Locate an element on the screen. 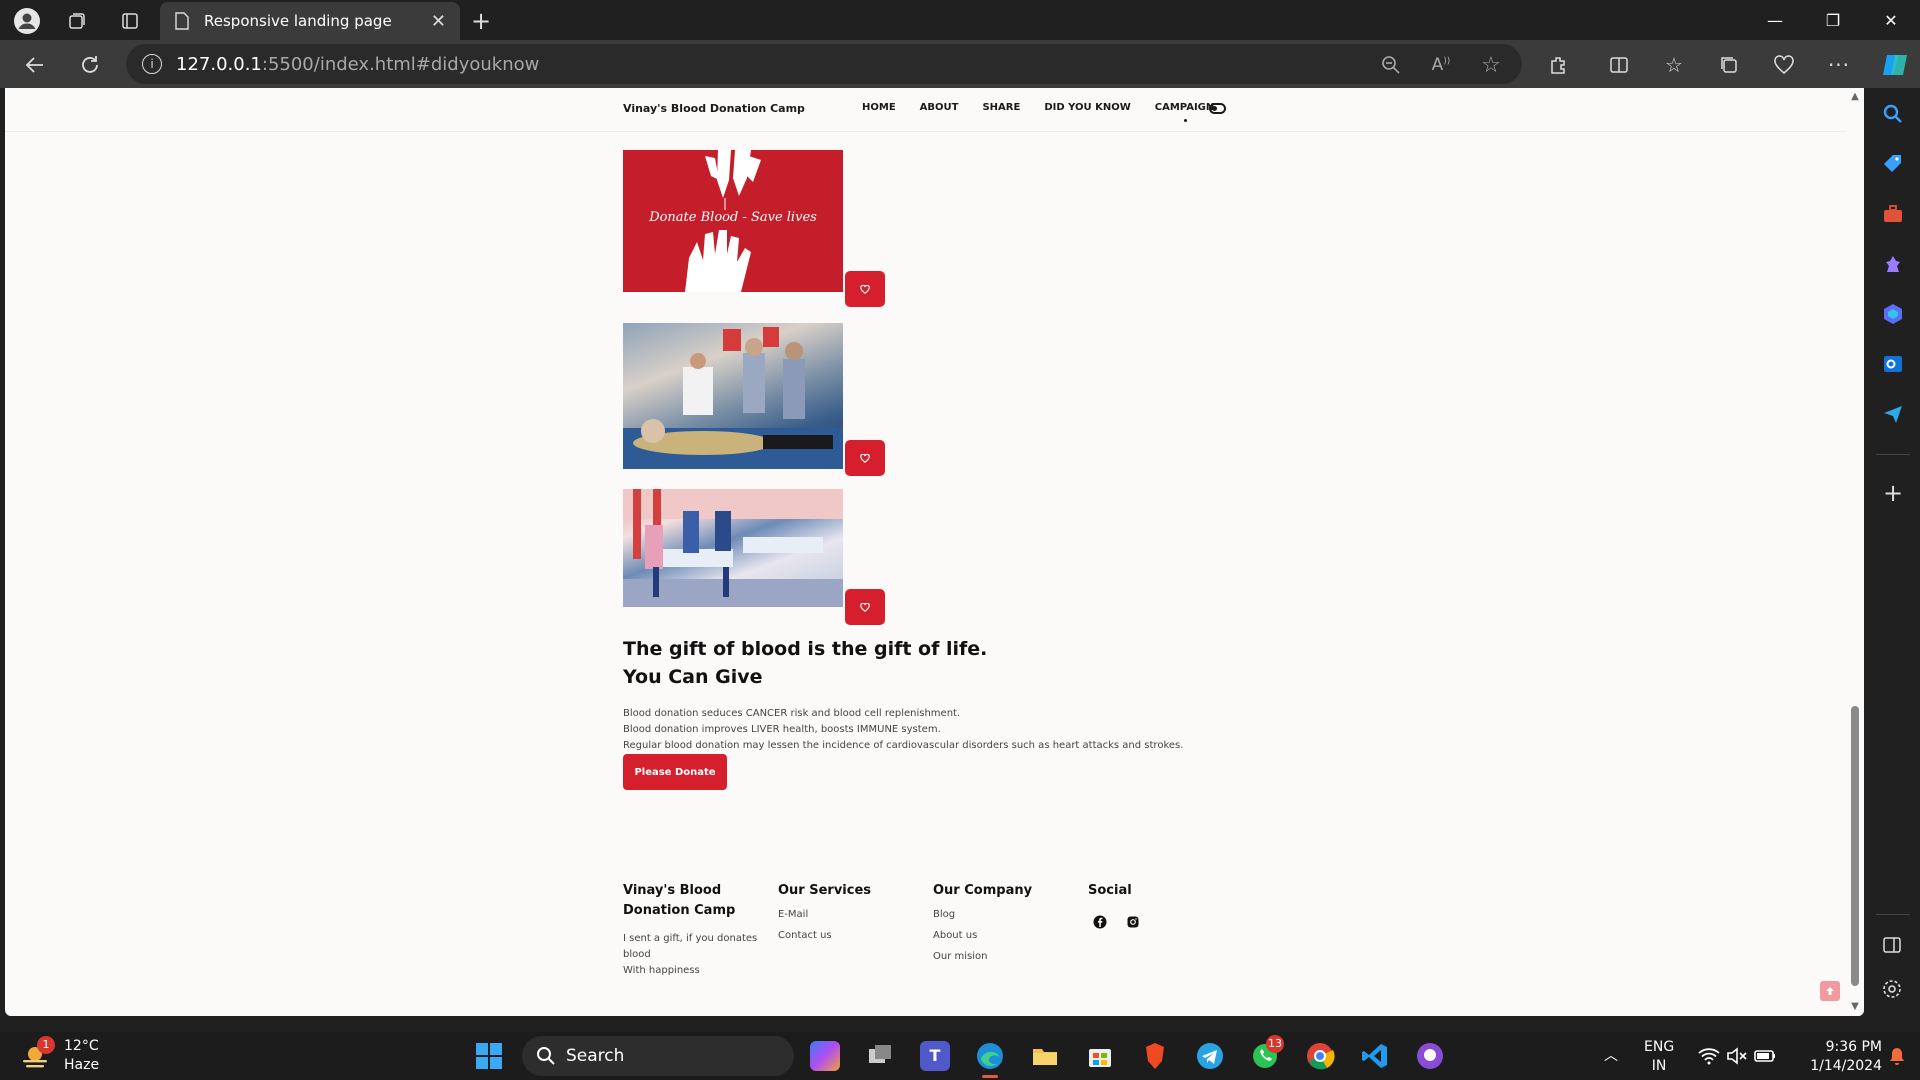 The image size is (1920, 1080). tab-actions-icon is located at coordinates (130, 21).